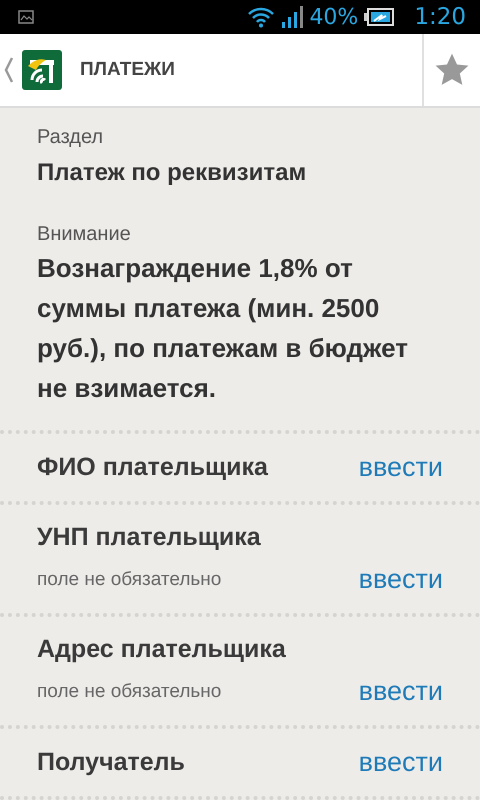 The width and height of the screenshot is (480, 800). Describe the element at coordinates (149, 537) in the screenshot. I see `field-title: УНП плательщика` at that location.